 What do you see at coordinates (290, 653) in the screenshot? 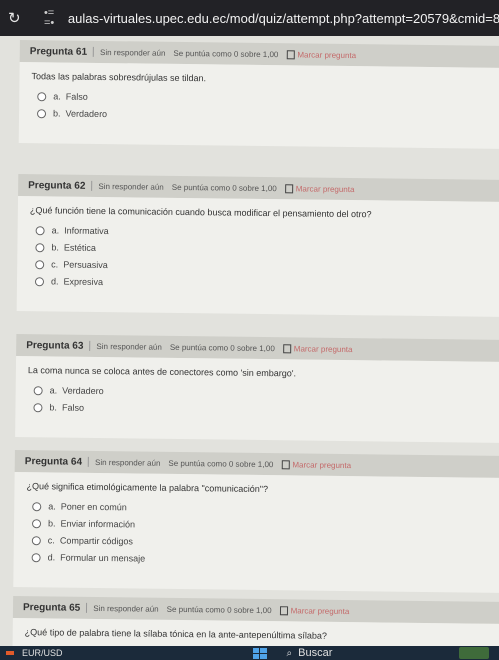
I see `search-icon: ⌕` at bounding box center [290, 653].